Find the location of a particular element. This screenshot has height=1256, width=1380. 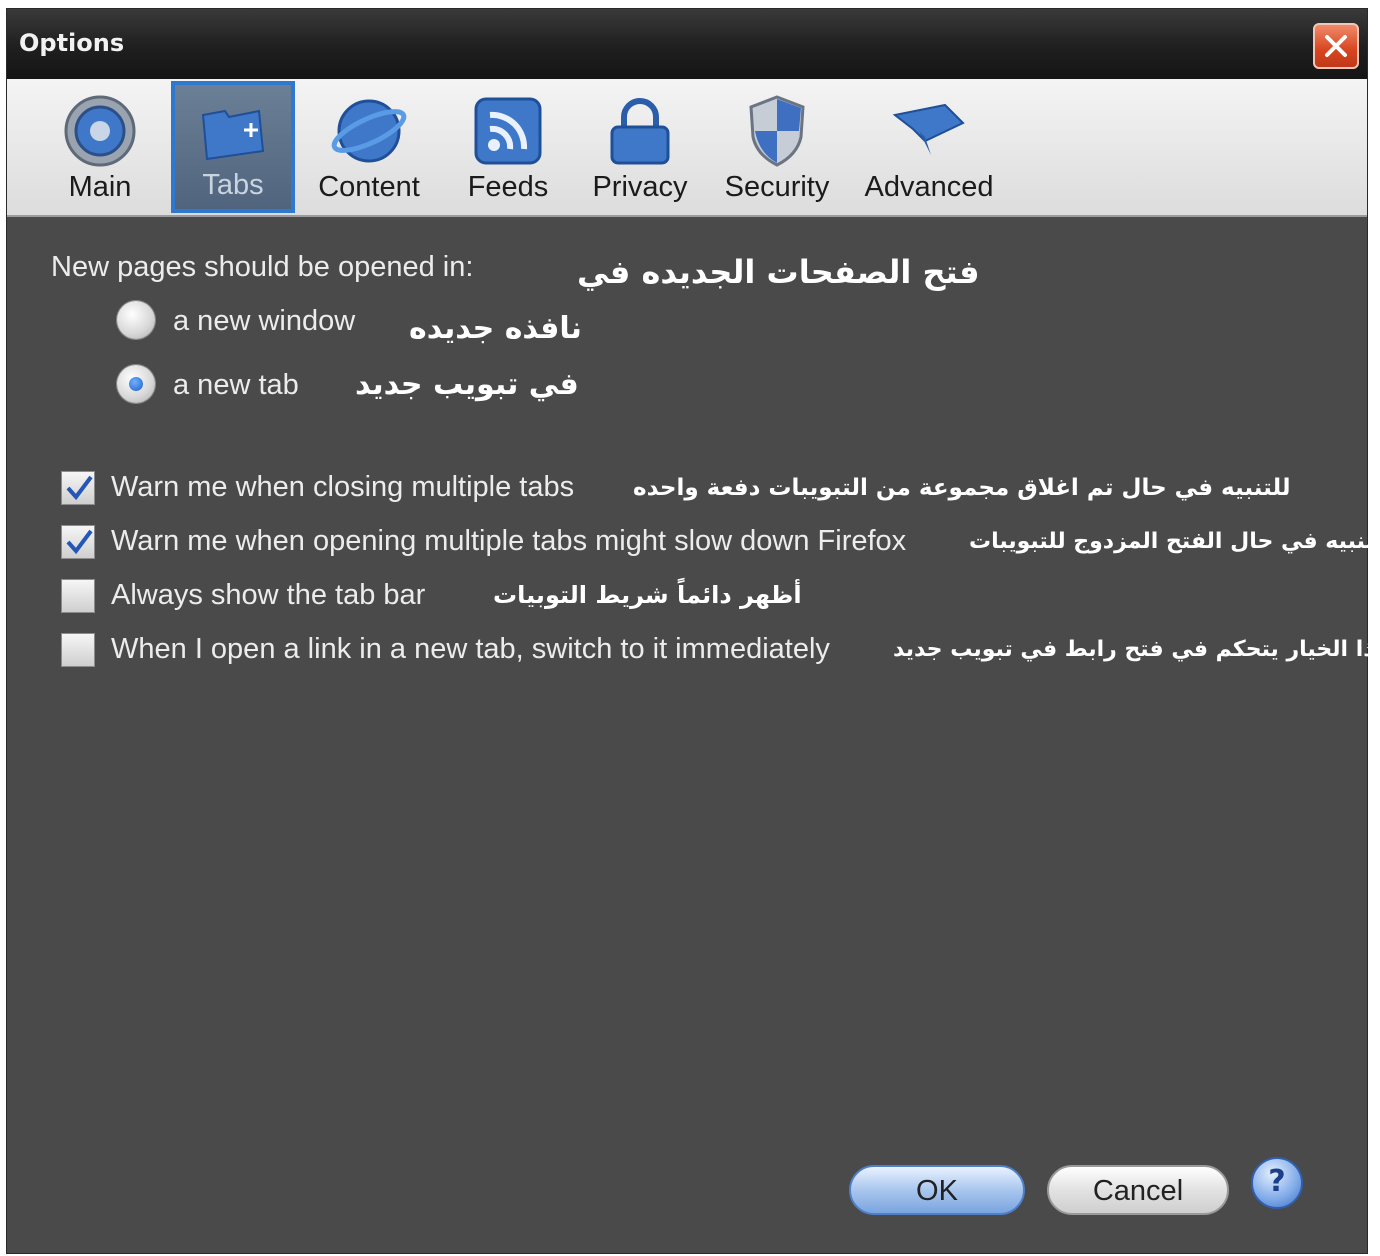

new-tab-arabic-note: في تبويب جديد is located at coordinates (467, 384).